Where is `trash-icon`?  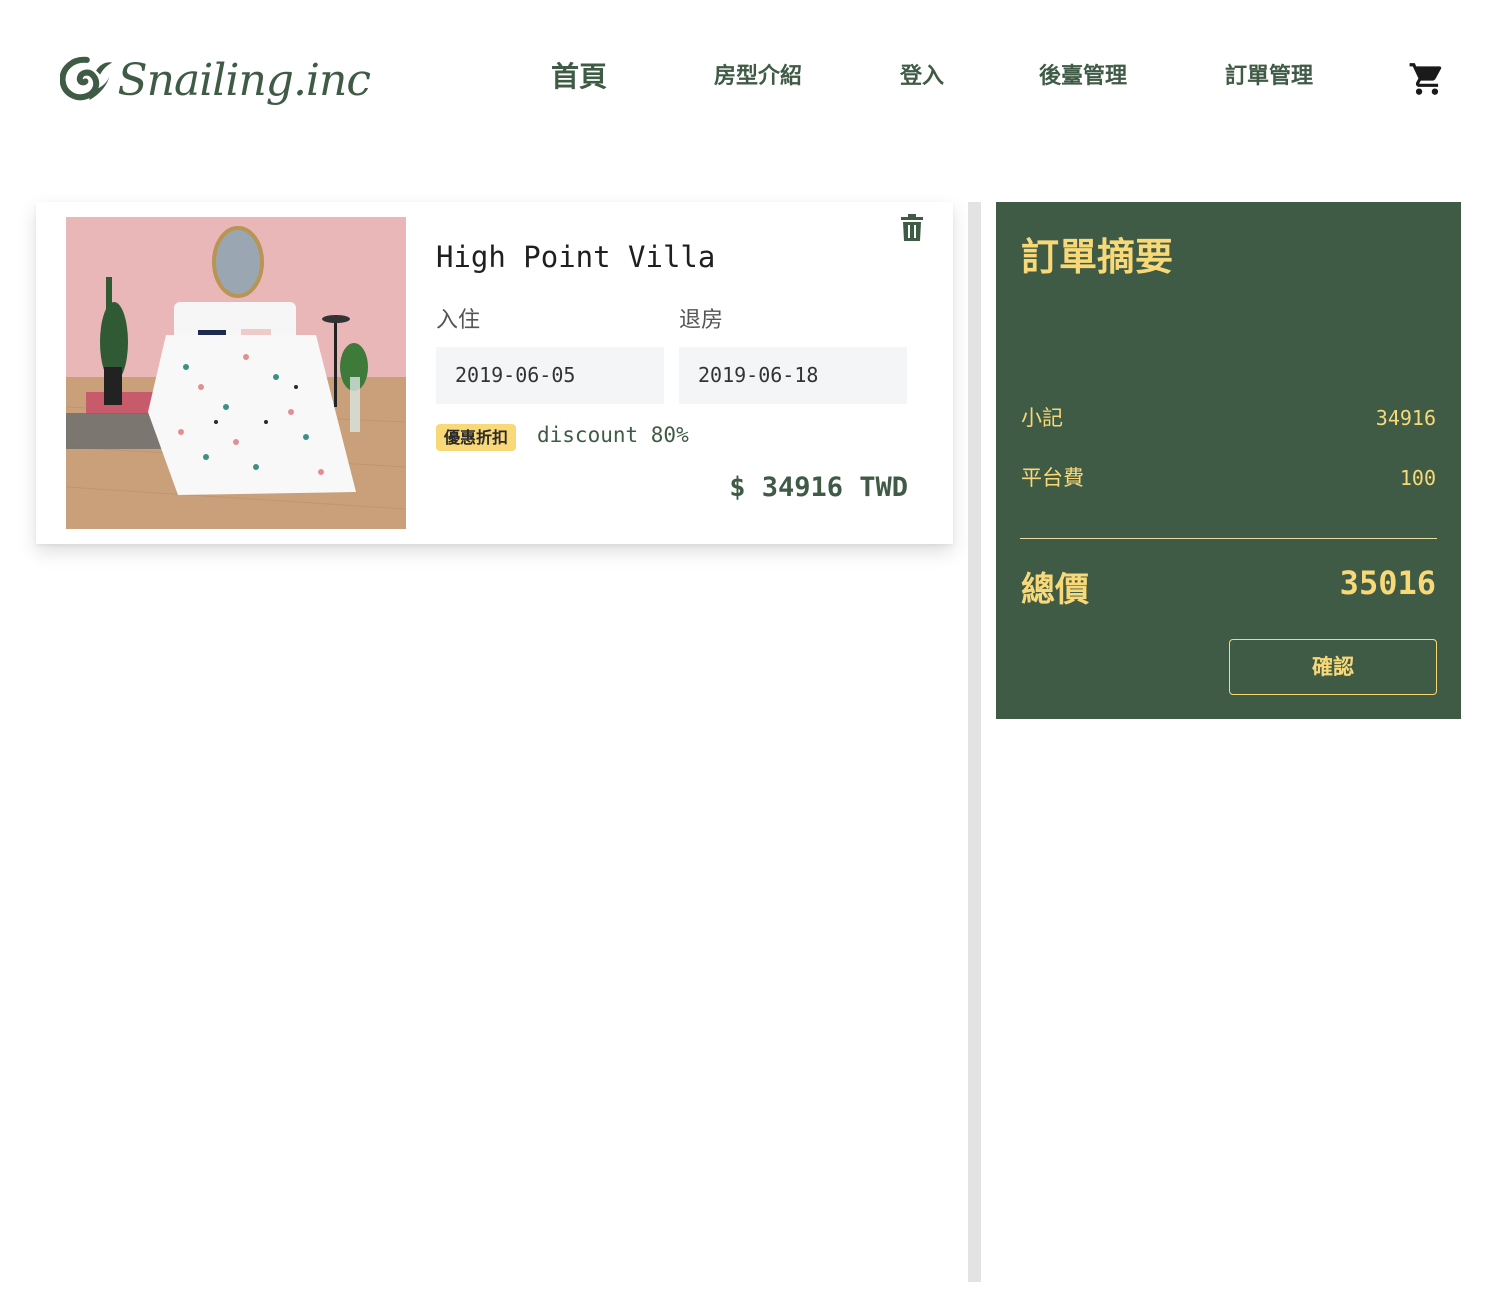 trash-icon is located at coordinates (912, 228).